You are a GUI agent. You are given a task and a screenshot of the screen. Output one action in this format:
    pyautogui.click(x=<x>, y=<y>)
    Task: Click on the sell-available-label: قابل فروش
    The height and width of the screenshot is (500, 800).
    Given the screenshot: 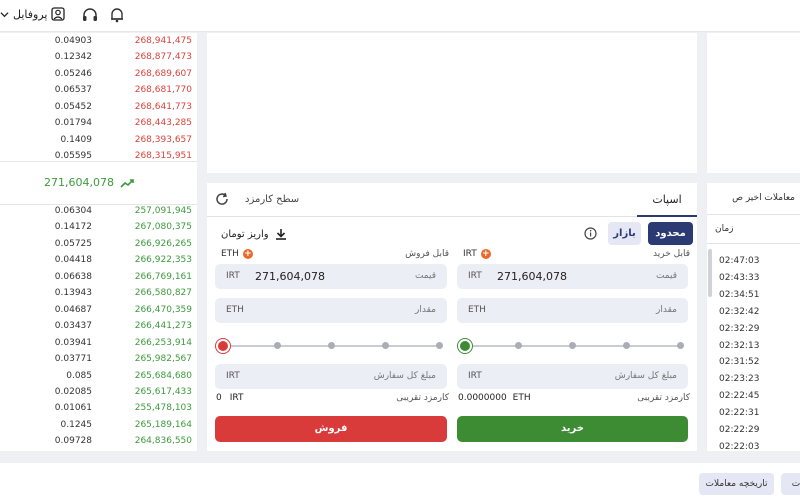 What is the action you would take?
    pyautogui.click(x=427, y=254)
    